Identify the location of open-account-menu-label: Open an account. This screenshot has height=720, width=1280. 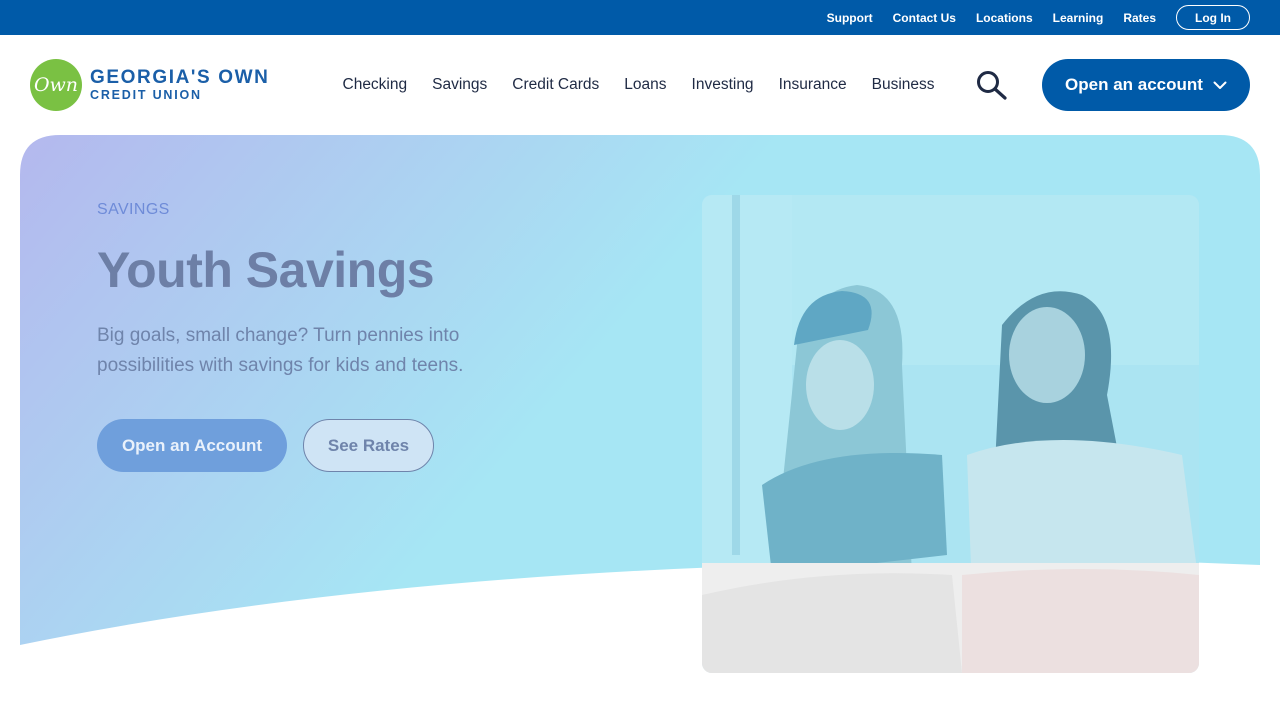
(1134, 84).